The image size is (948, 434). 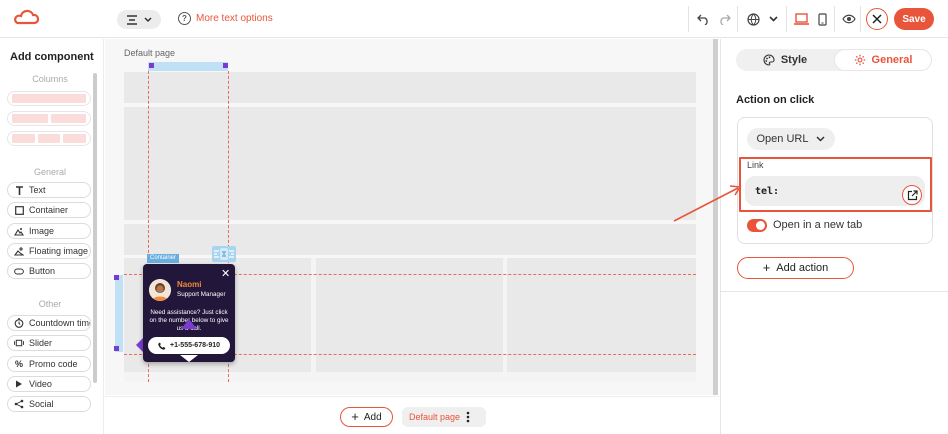 I want to click on selection-handle-top, so click(x=188, y=66).